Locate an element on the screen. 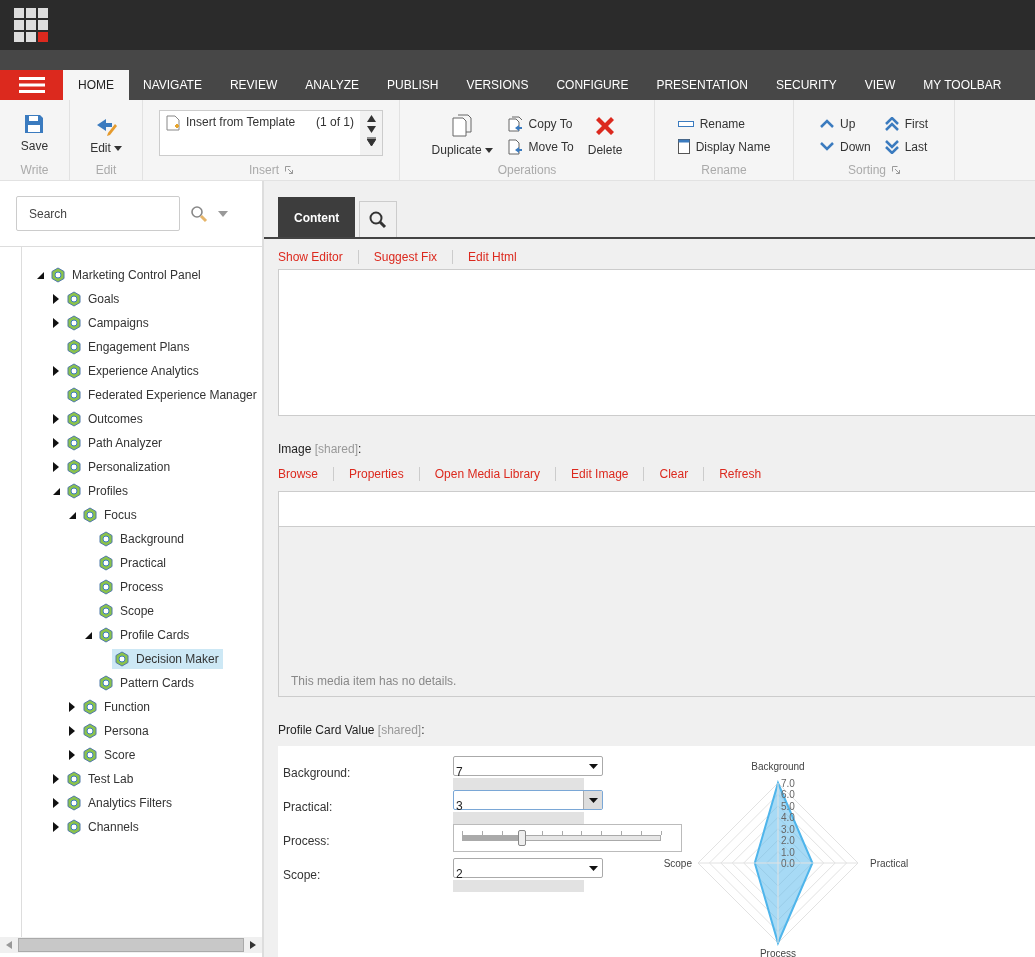 The image size is (1035, 957). tree-item: Marketing Control Panel is located at coordinates (126, 275).